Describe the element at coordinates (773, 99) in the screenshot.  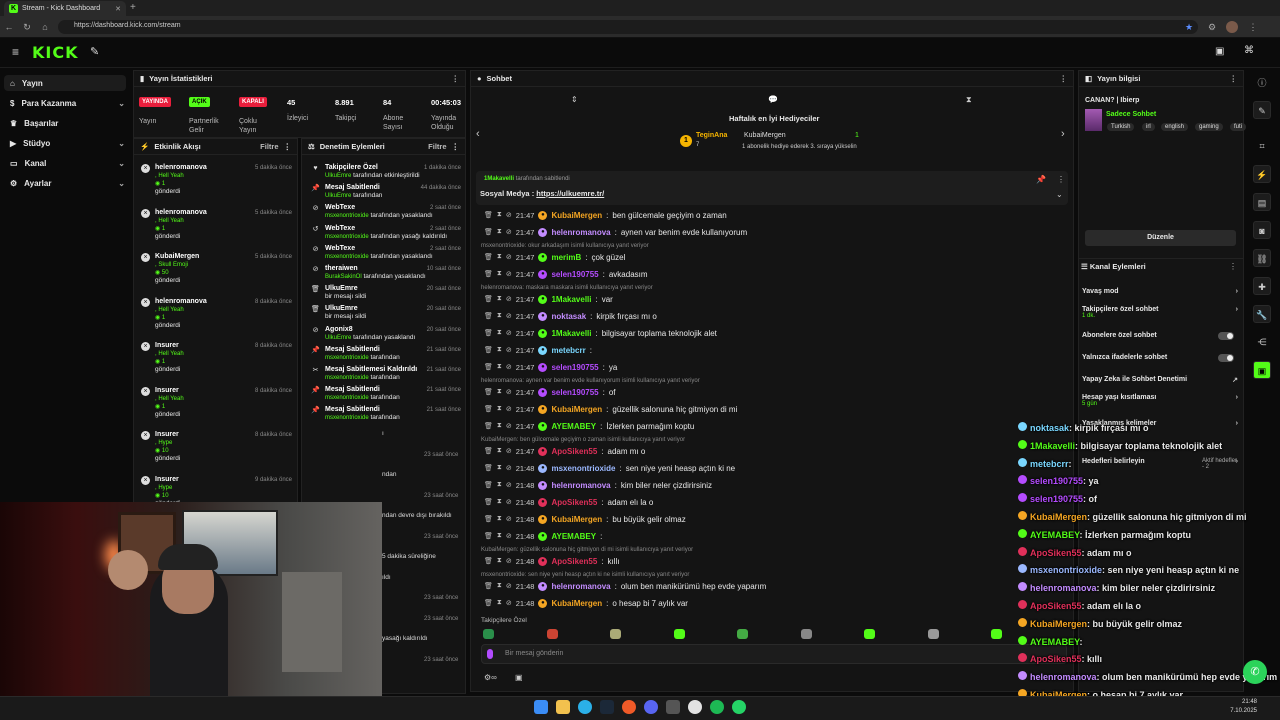
I see `chat-bubble-icon: 💬` at that location.